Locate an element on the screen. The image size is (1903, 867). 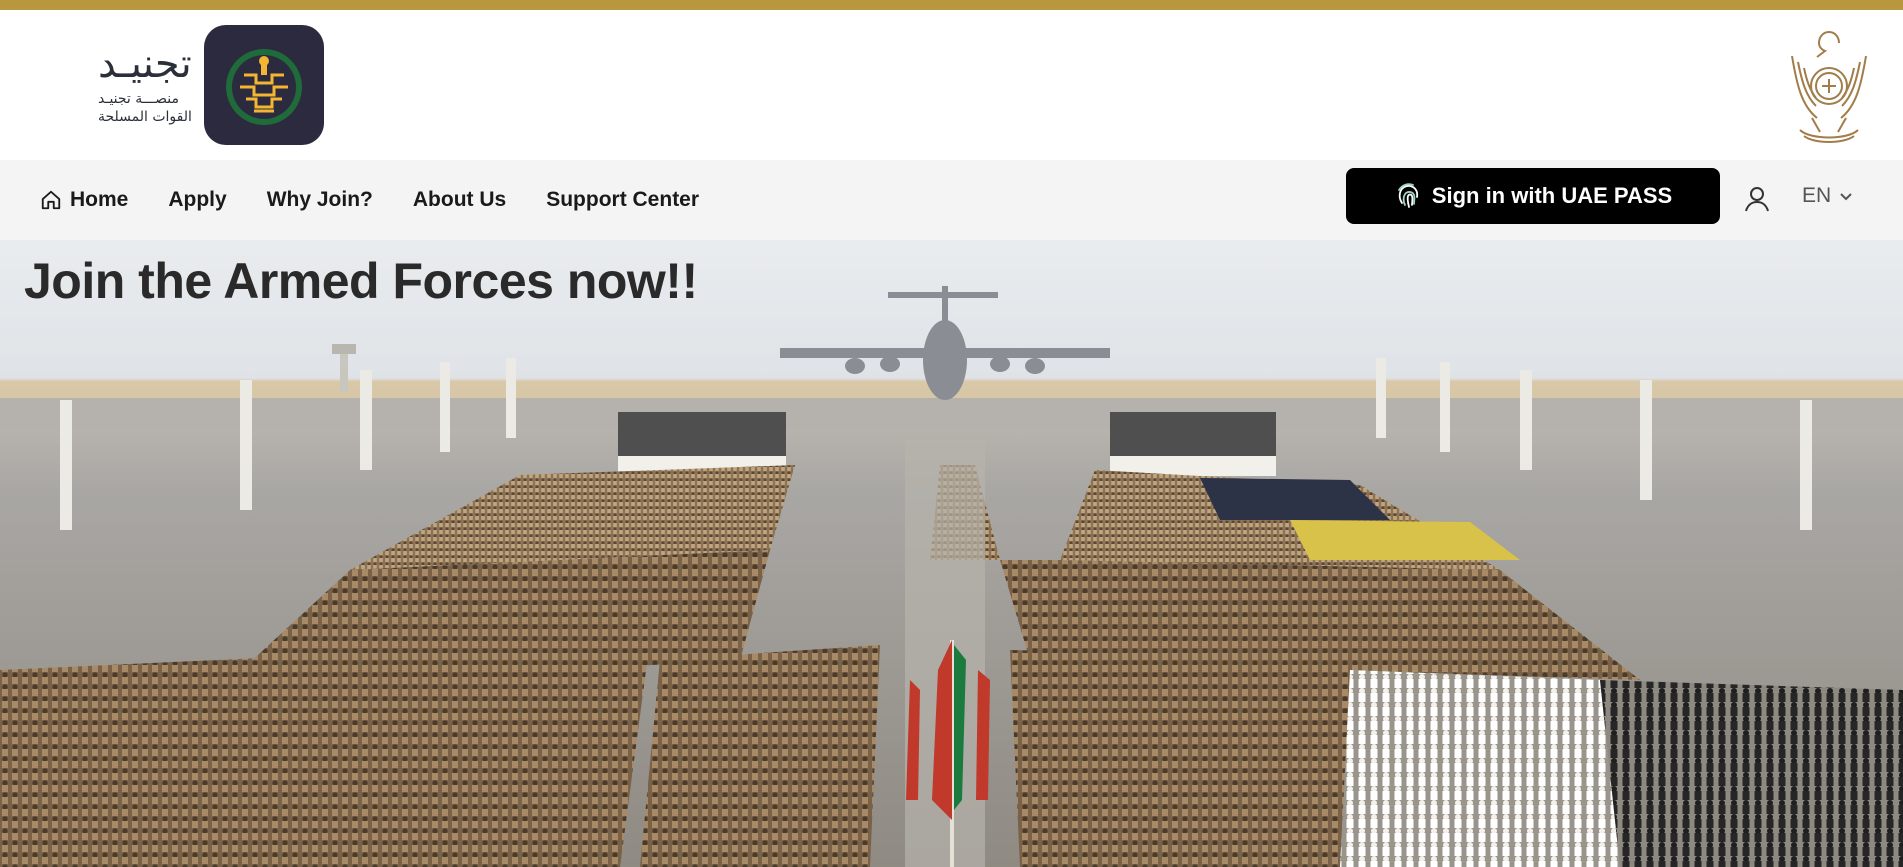
top-accent-bar is located at coordinates (951, 5).